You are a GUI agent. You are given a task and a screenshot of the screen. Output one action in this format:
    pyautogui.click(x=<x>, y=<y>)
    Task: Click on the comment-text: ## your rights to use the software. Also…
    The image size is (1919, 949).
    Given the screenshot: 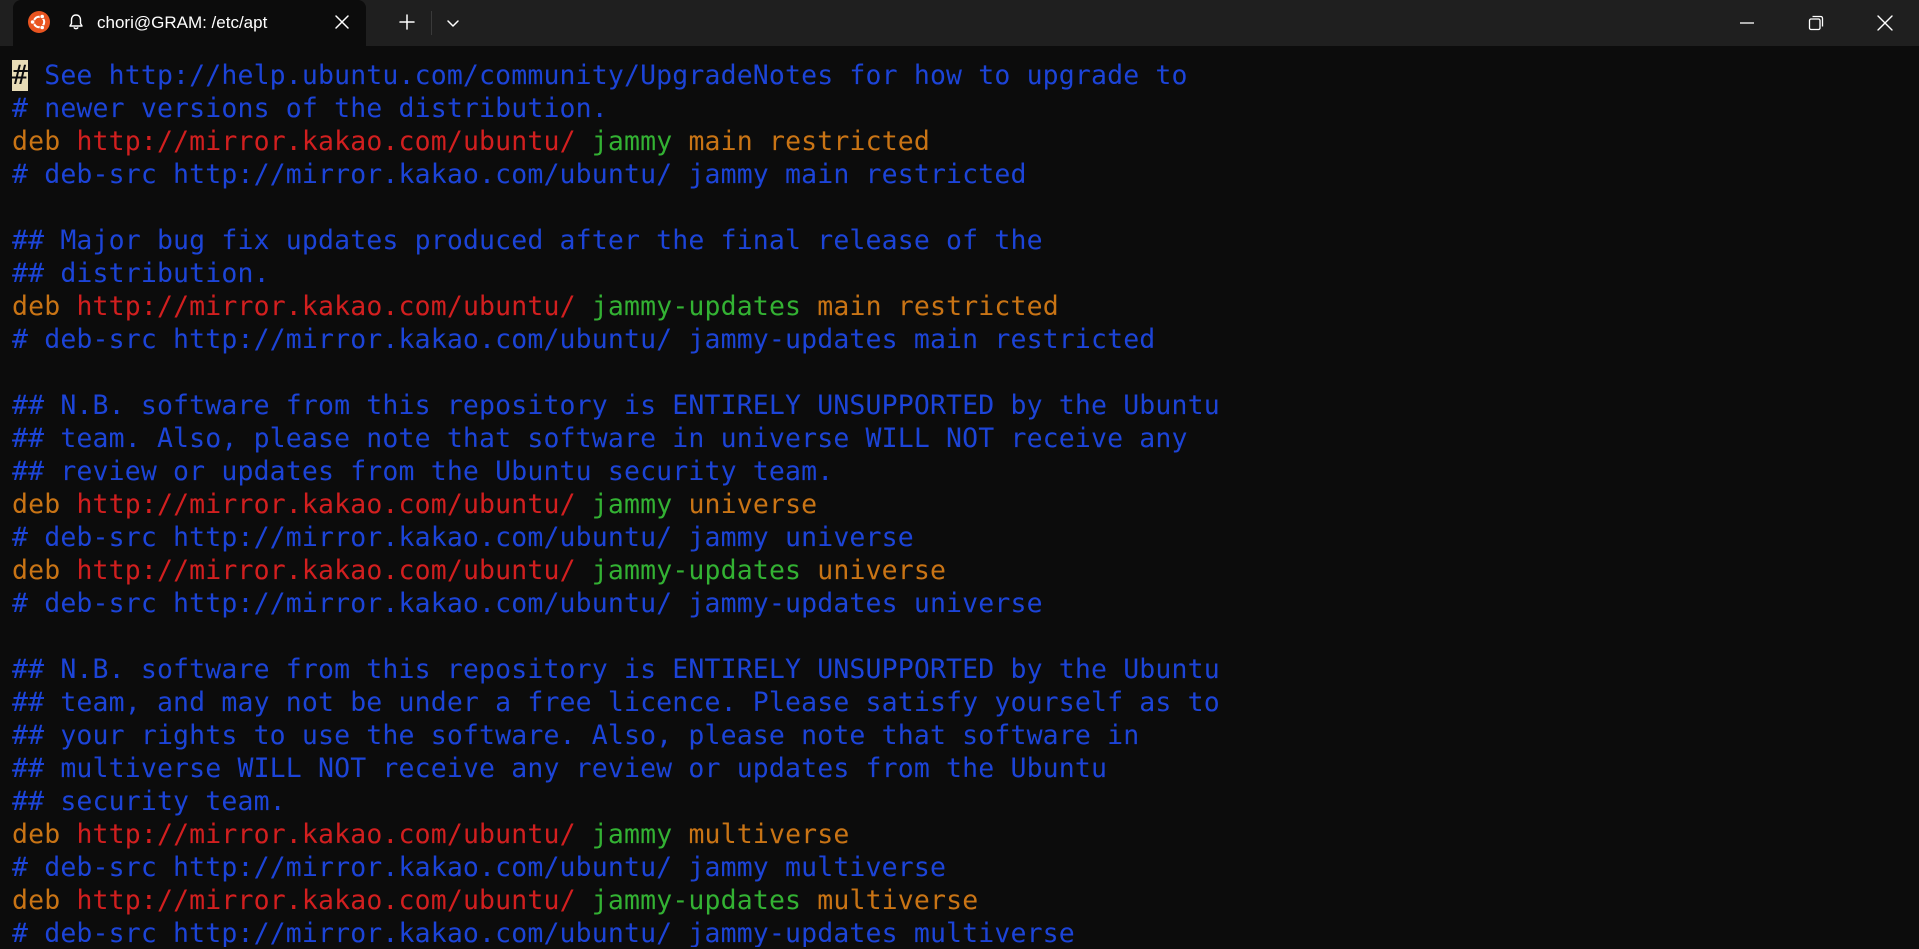 What is the action you would take?
    pyautogui.click(x=576, y=735)
    